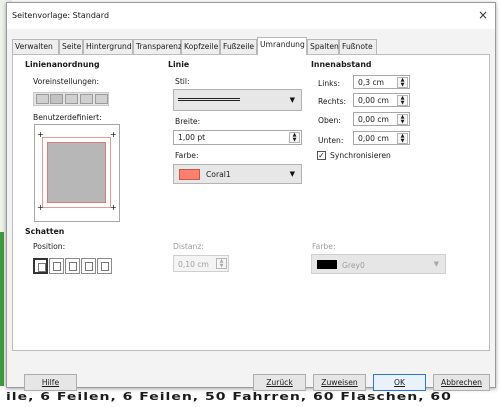 The image size is (500, 407). What do you see at coordinates (61, 15) in the screenshot?
I see `dialog-title: Seitenvorlage: Standard` at bounding box center [61, 15].